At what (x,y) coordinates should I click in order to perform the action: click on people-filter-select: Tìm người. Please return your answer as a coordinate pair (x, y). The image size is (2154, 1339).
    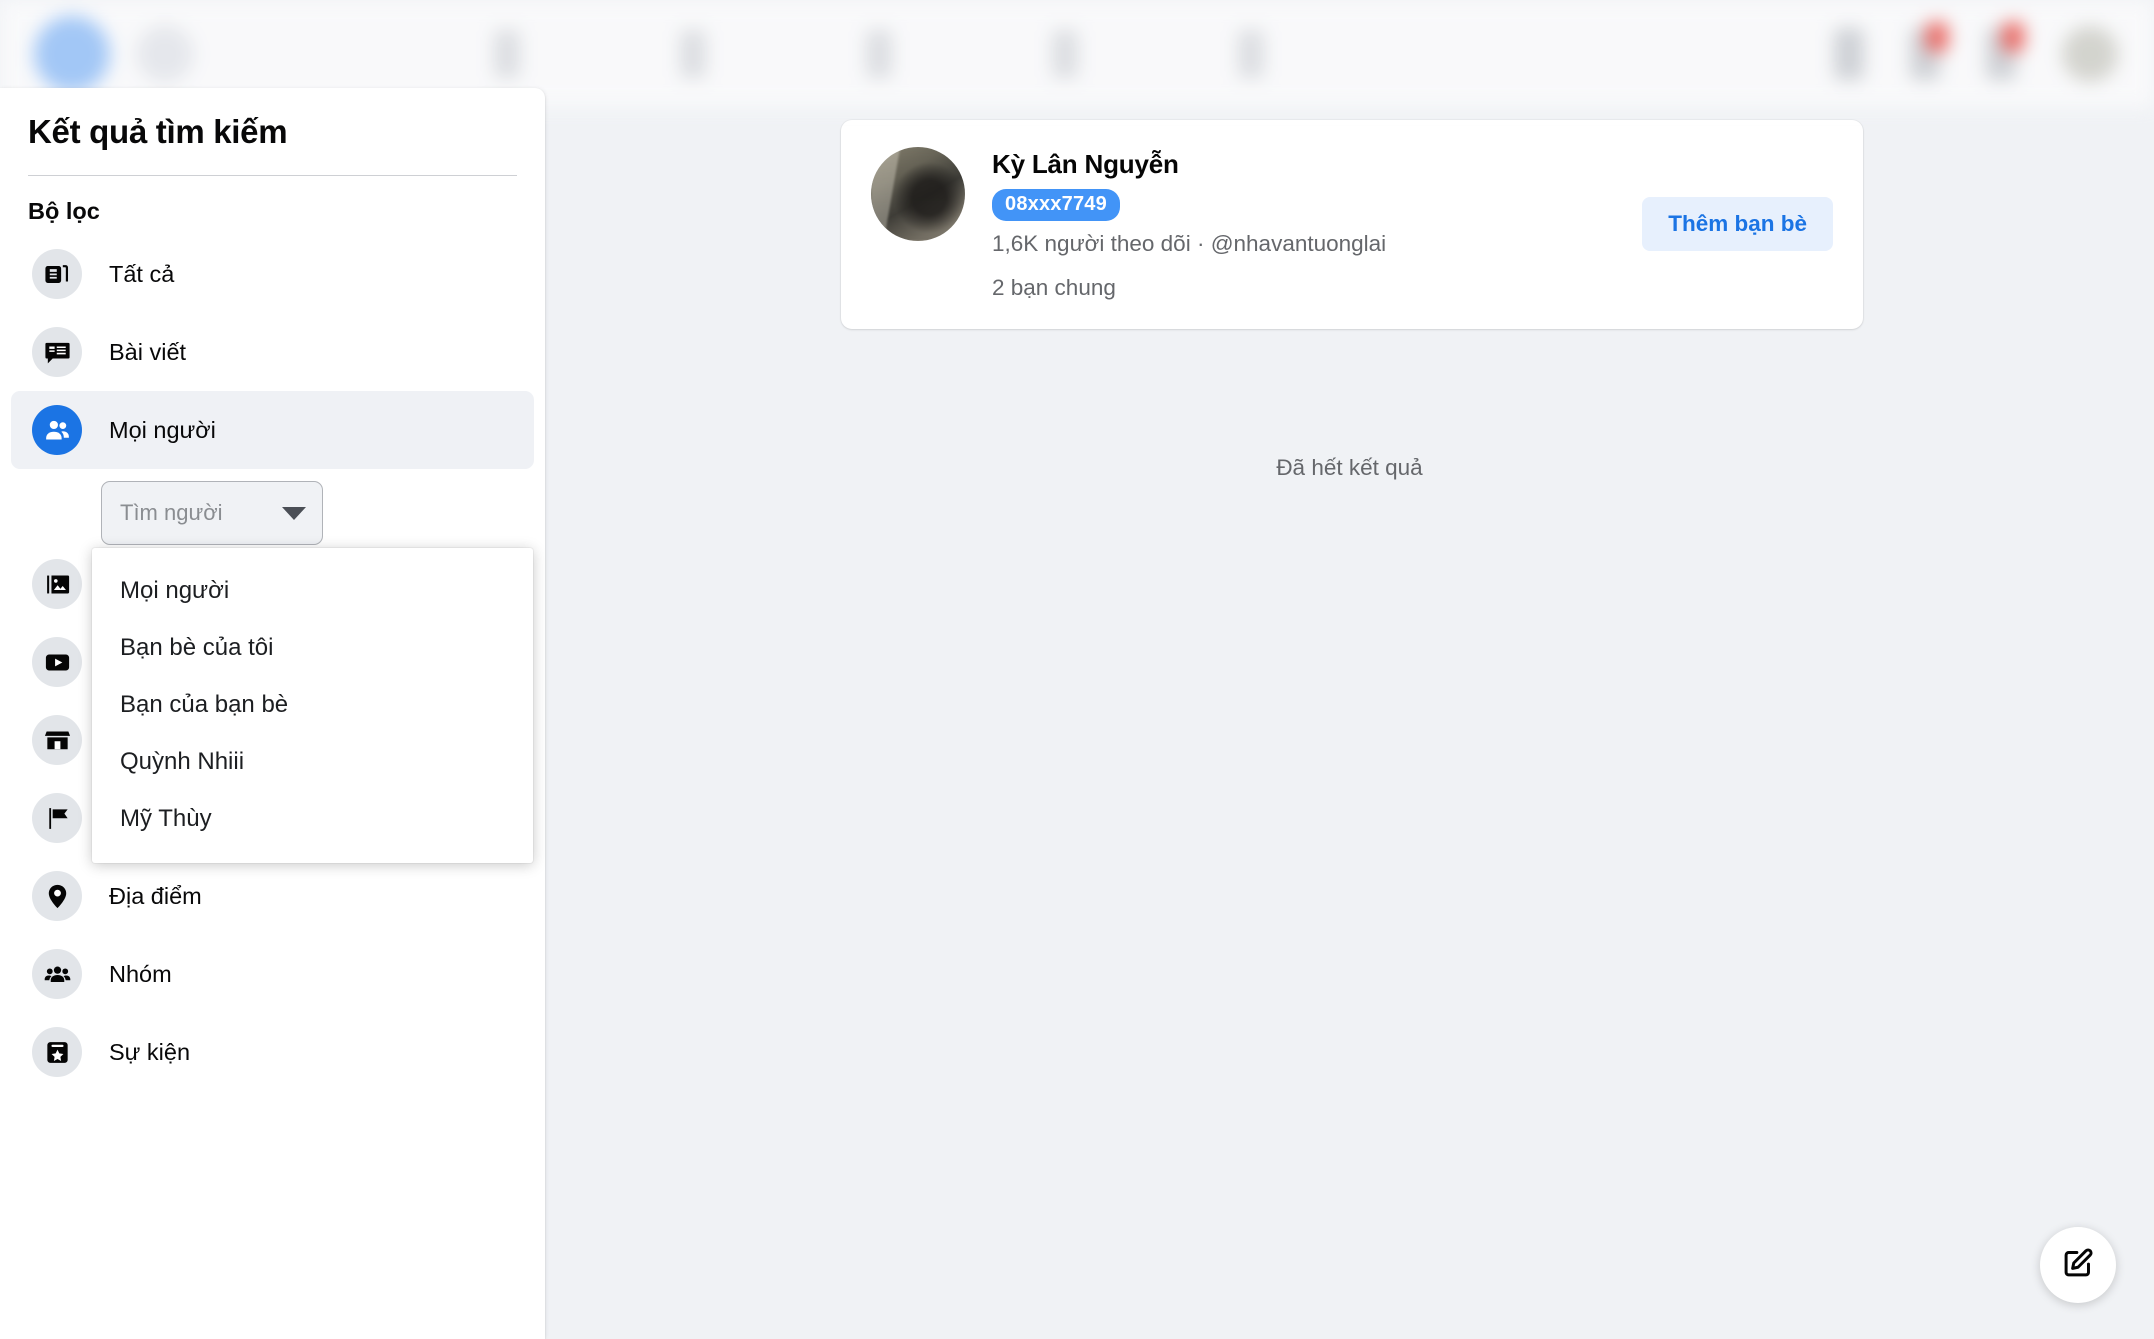
    Looking at the image, I should click on (212, 513).